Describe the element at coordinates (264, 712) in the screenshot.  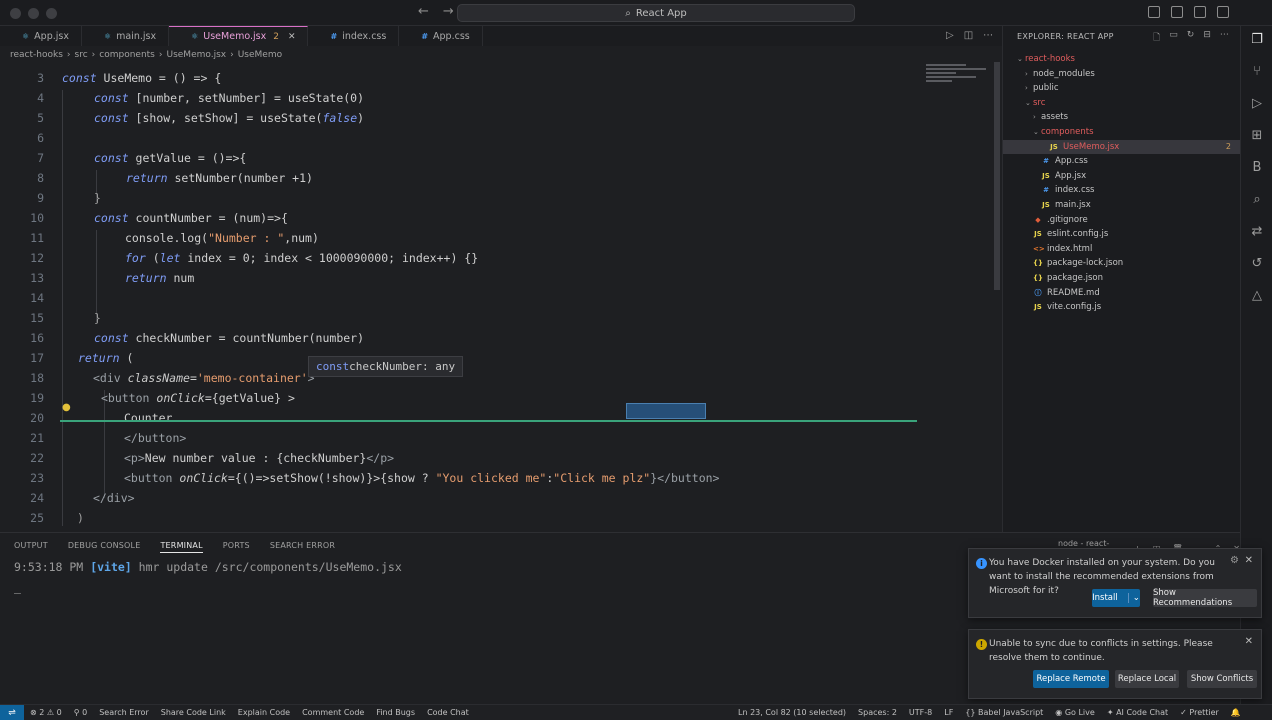
I see `status-item: Explain Code` at that location.